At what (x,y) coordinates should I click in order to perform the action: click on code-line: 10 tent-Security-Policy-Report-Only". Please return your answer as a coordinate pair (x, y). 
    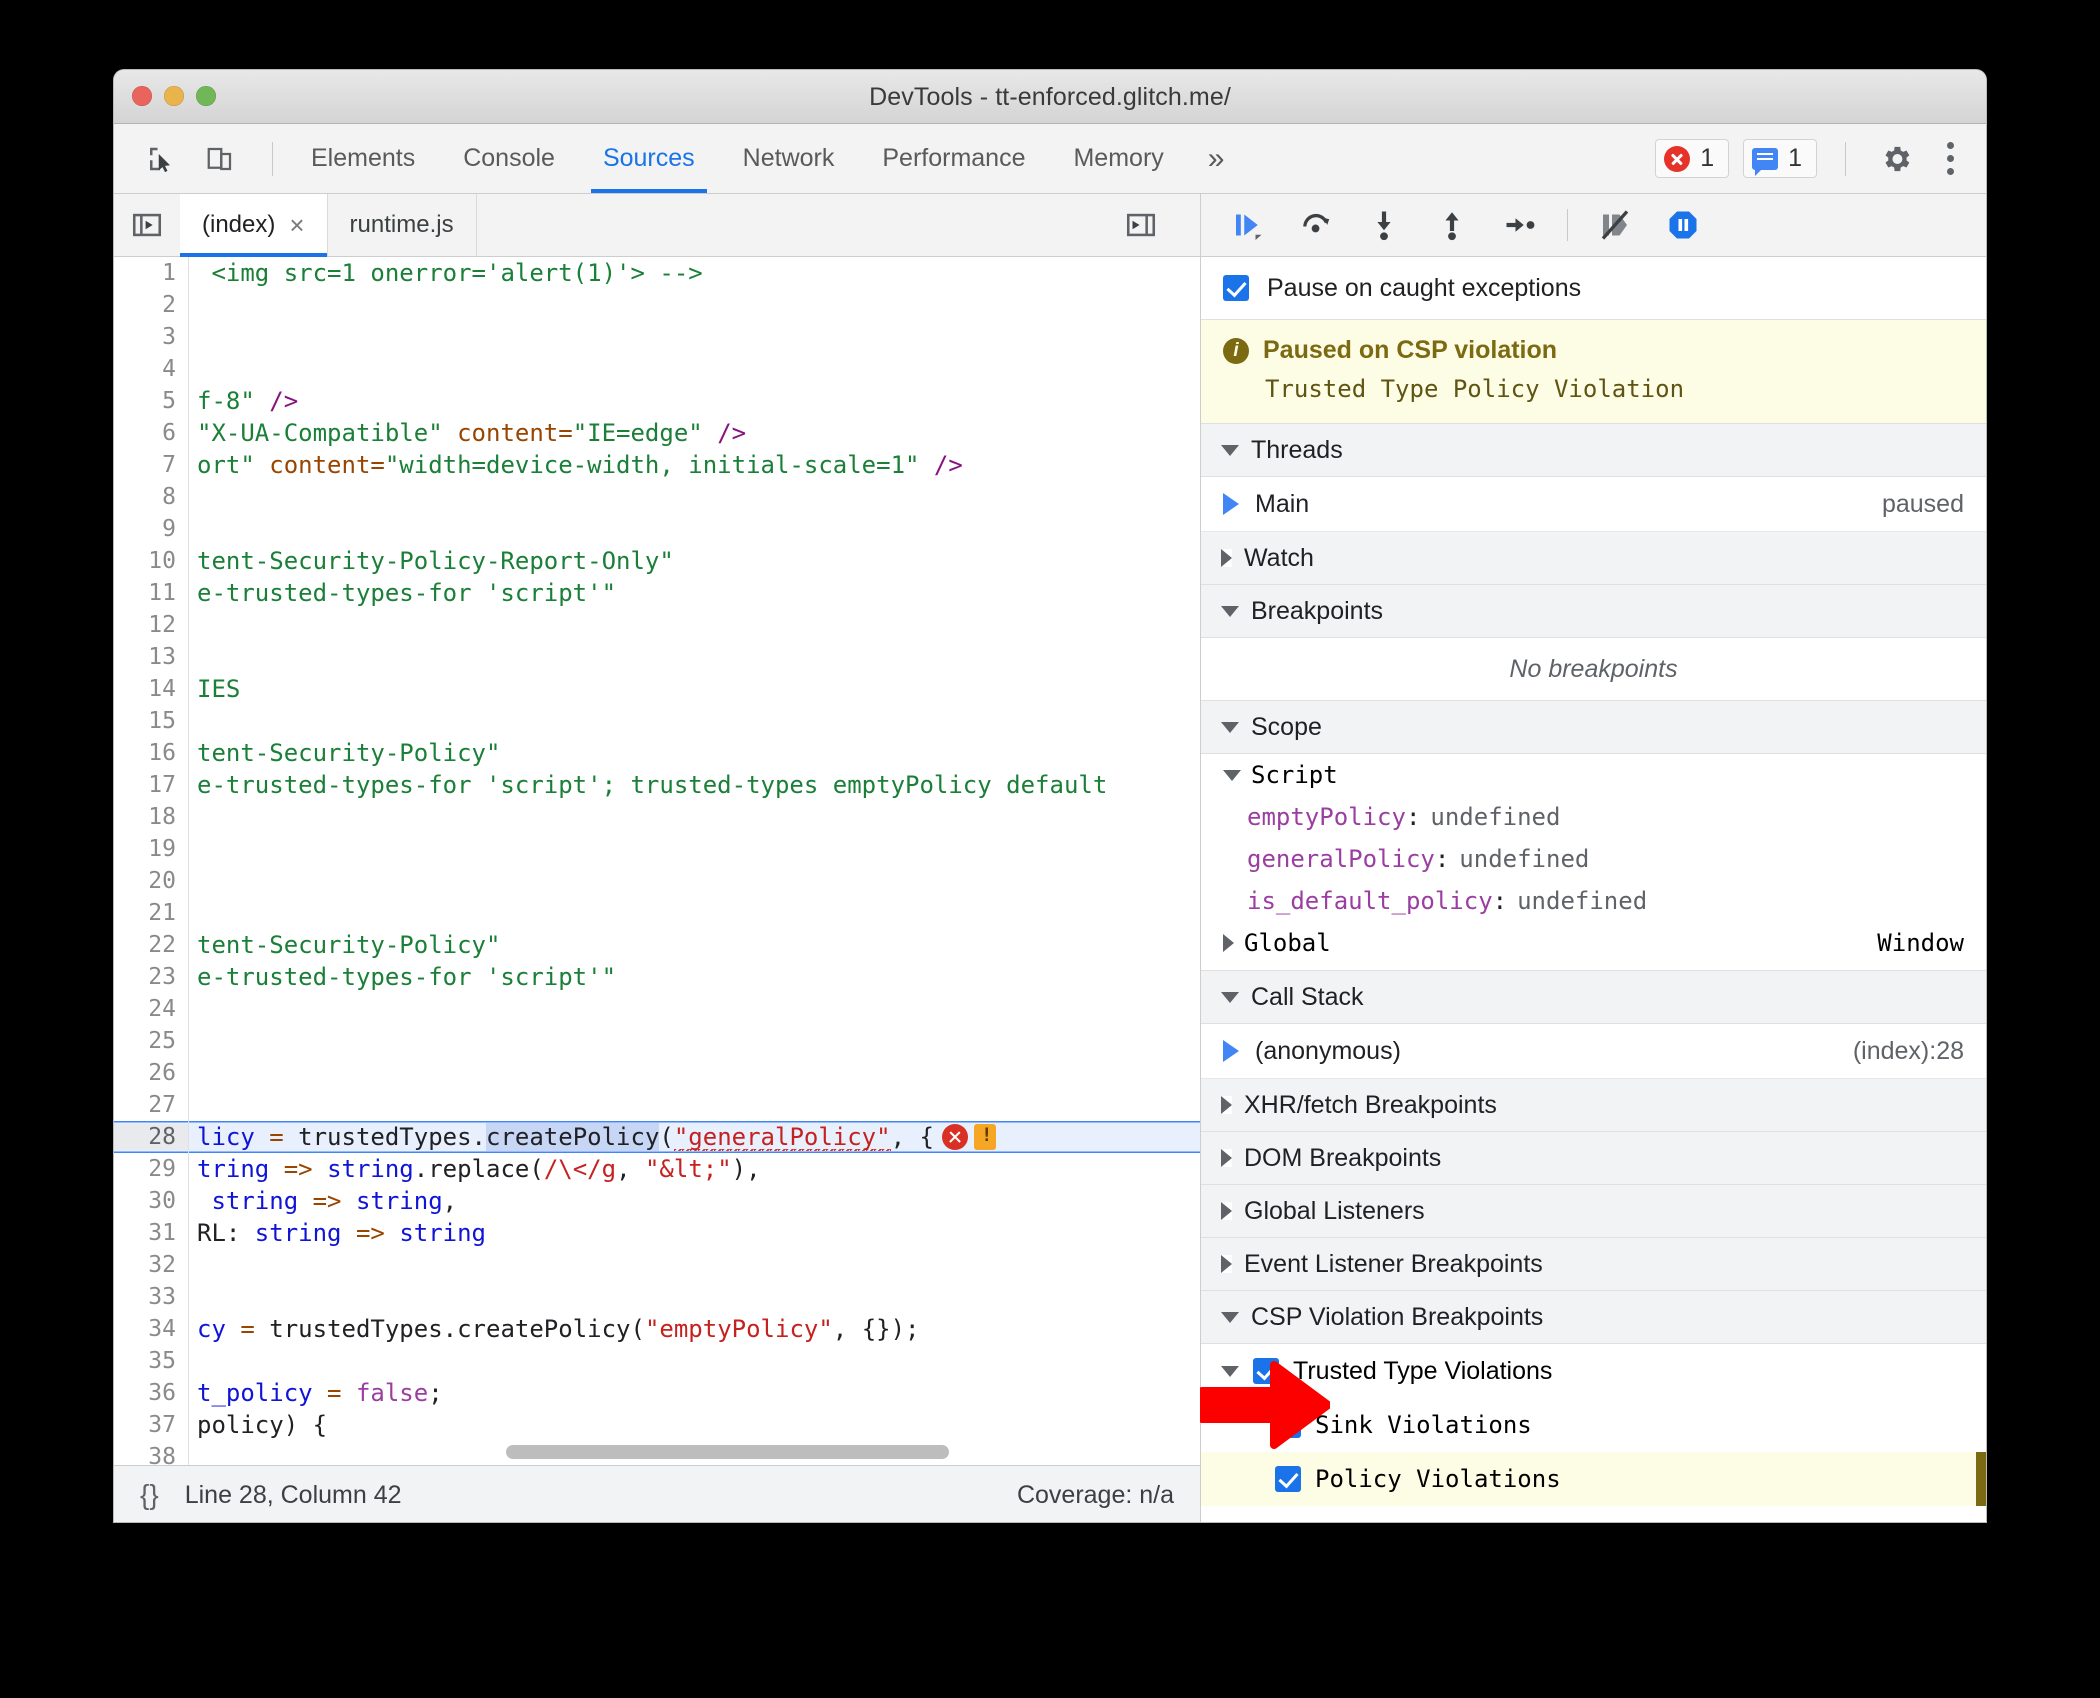
    Looking at the image, I should click on (657, 561).